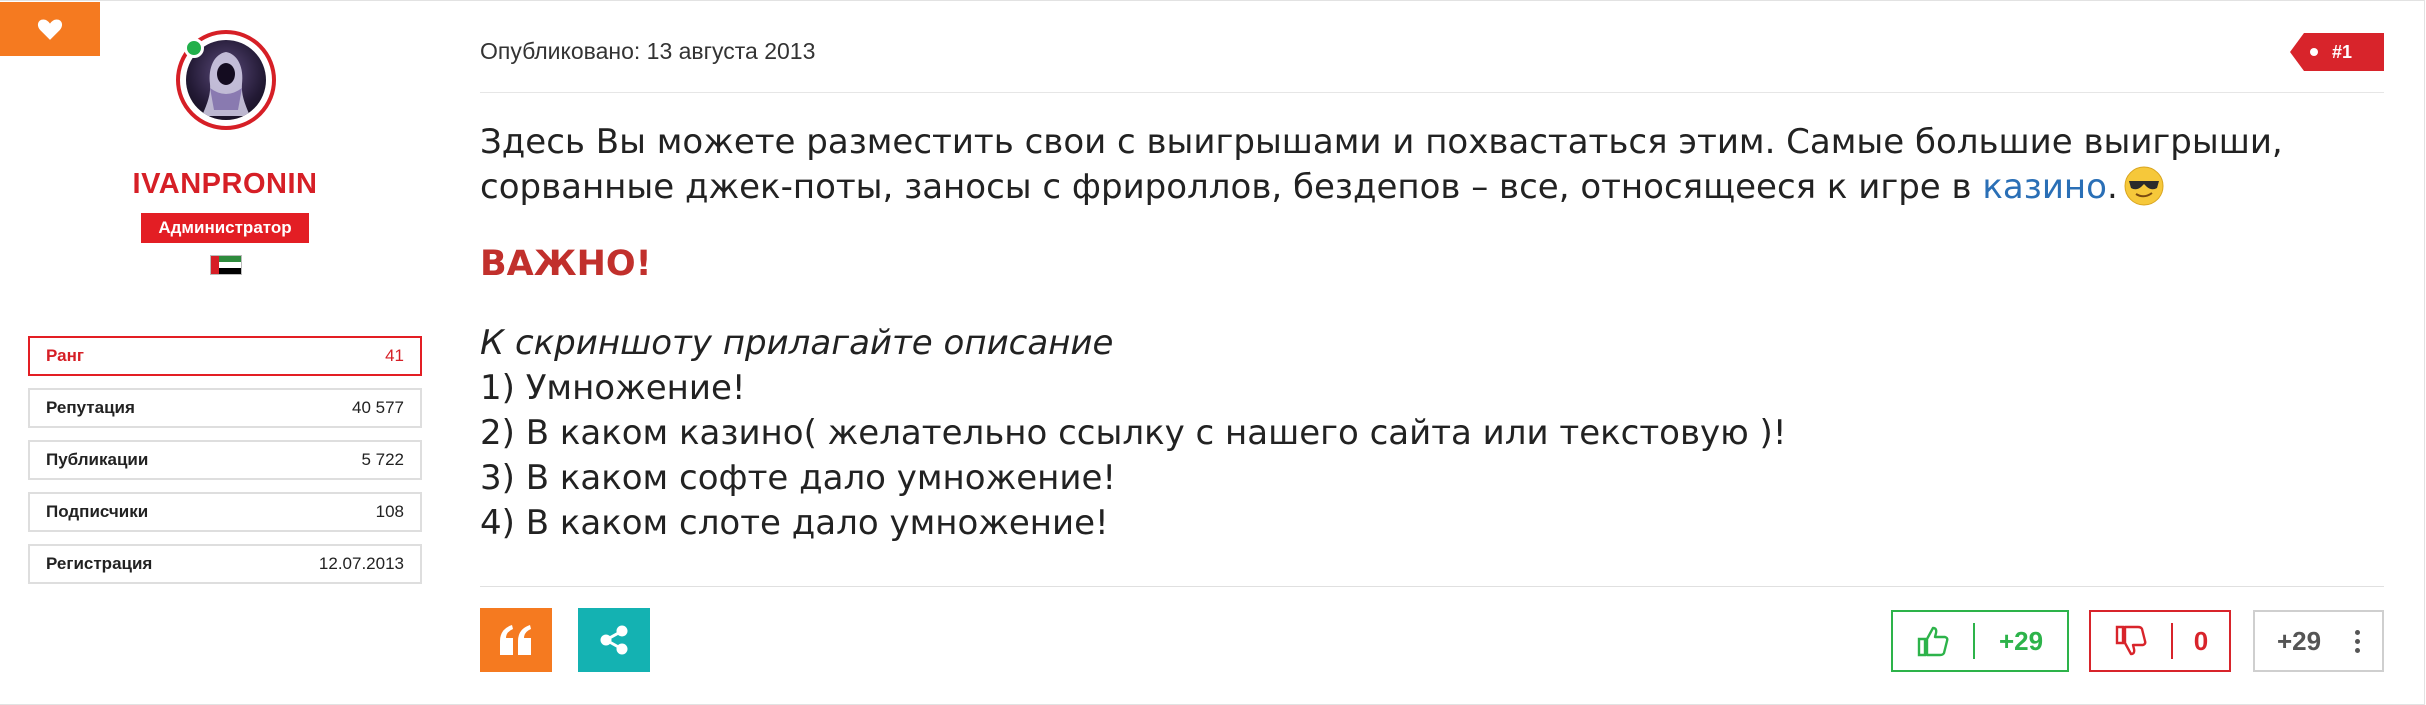 This screenshot has height=705, width=2426. What do you see at coordinates (389, 511) in the screenshot?
I see `stat-value: 108` at bounding box center [389, 511].